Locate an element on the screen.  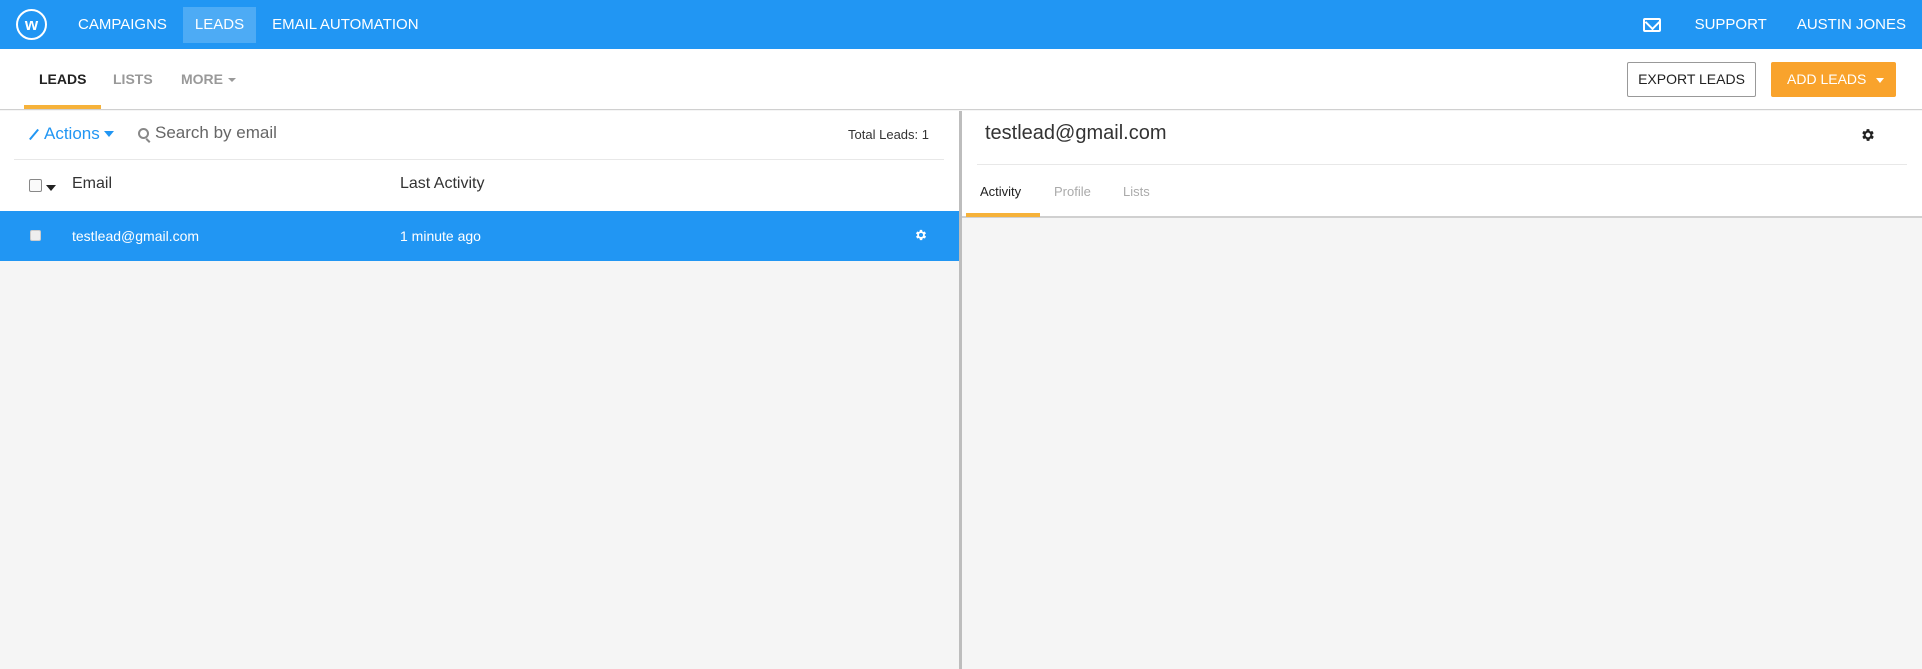
search-box is located at coordinates (296, 133).